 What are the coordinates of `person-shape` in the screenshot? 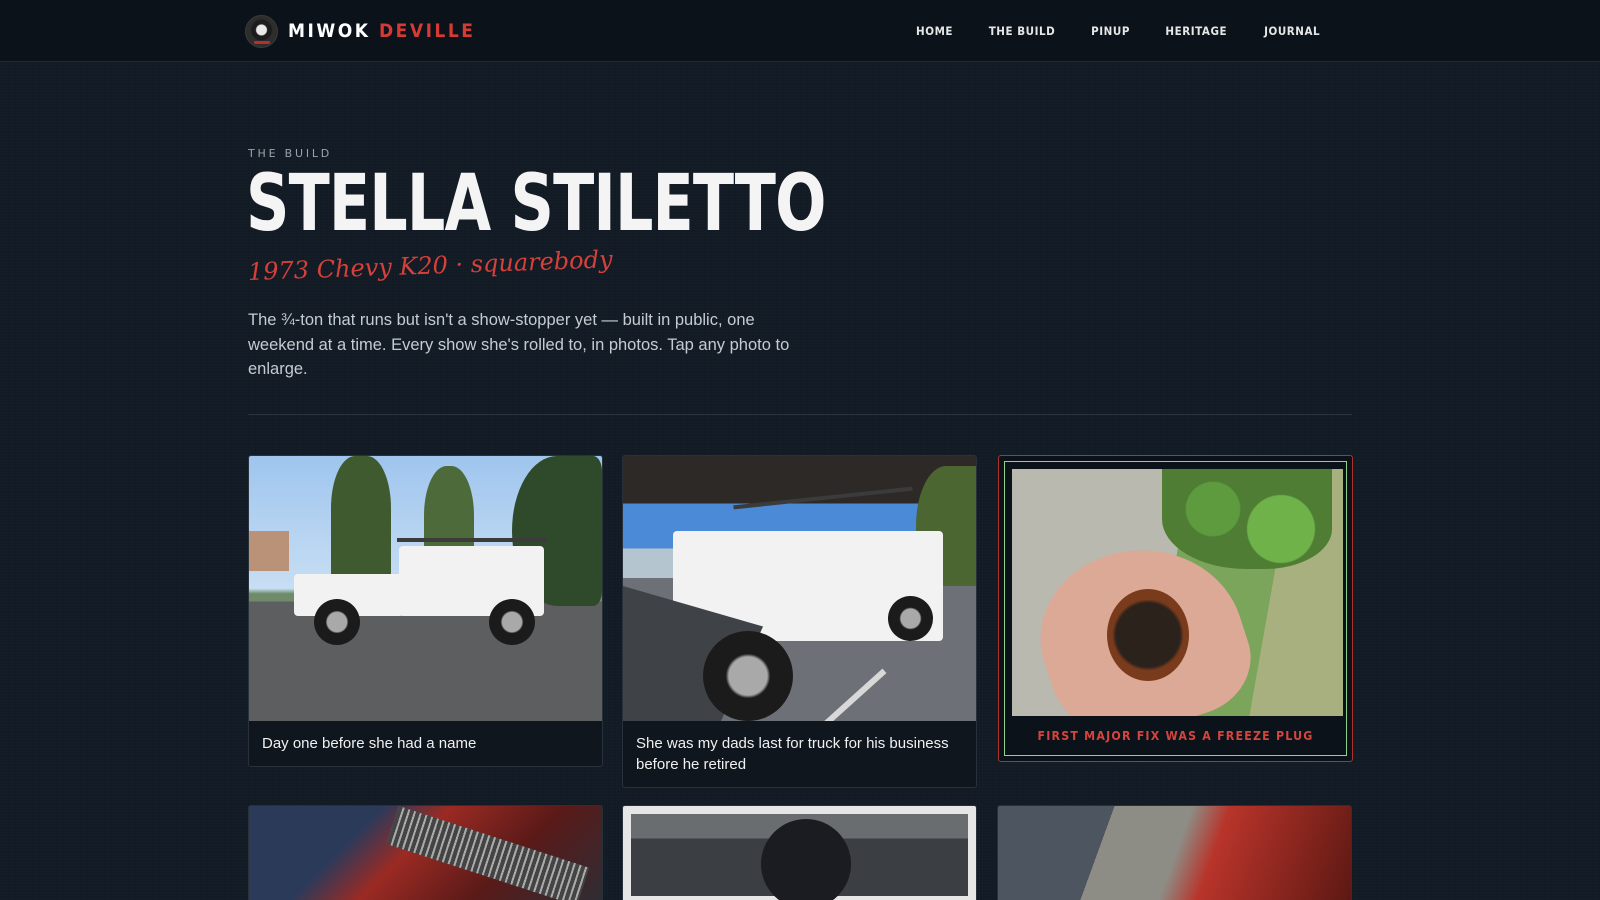 It's located at (806, 859).